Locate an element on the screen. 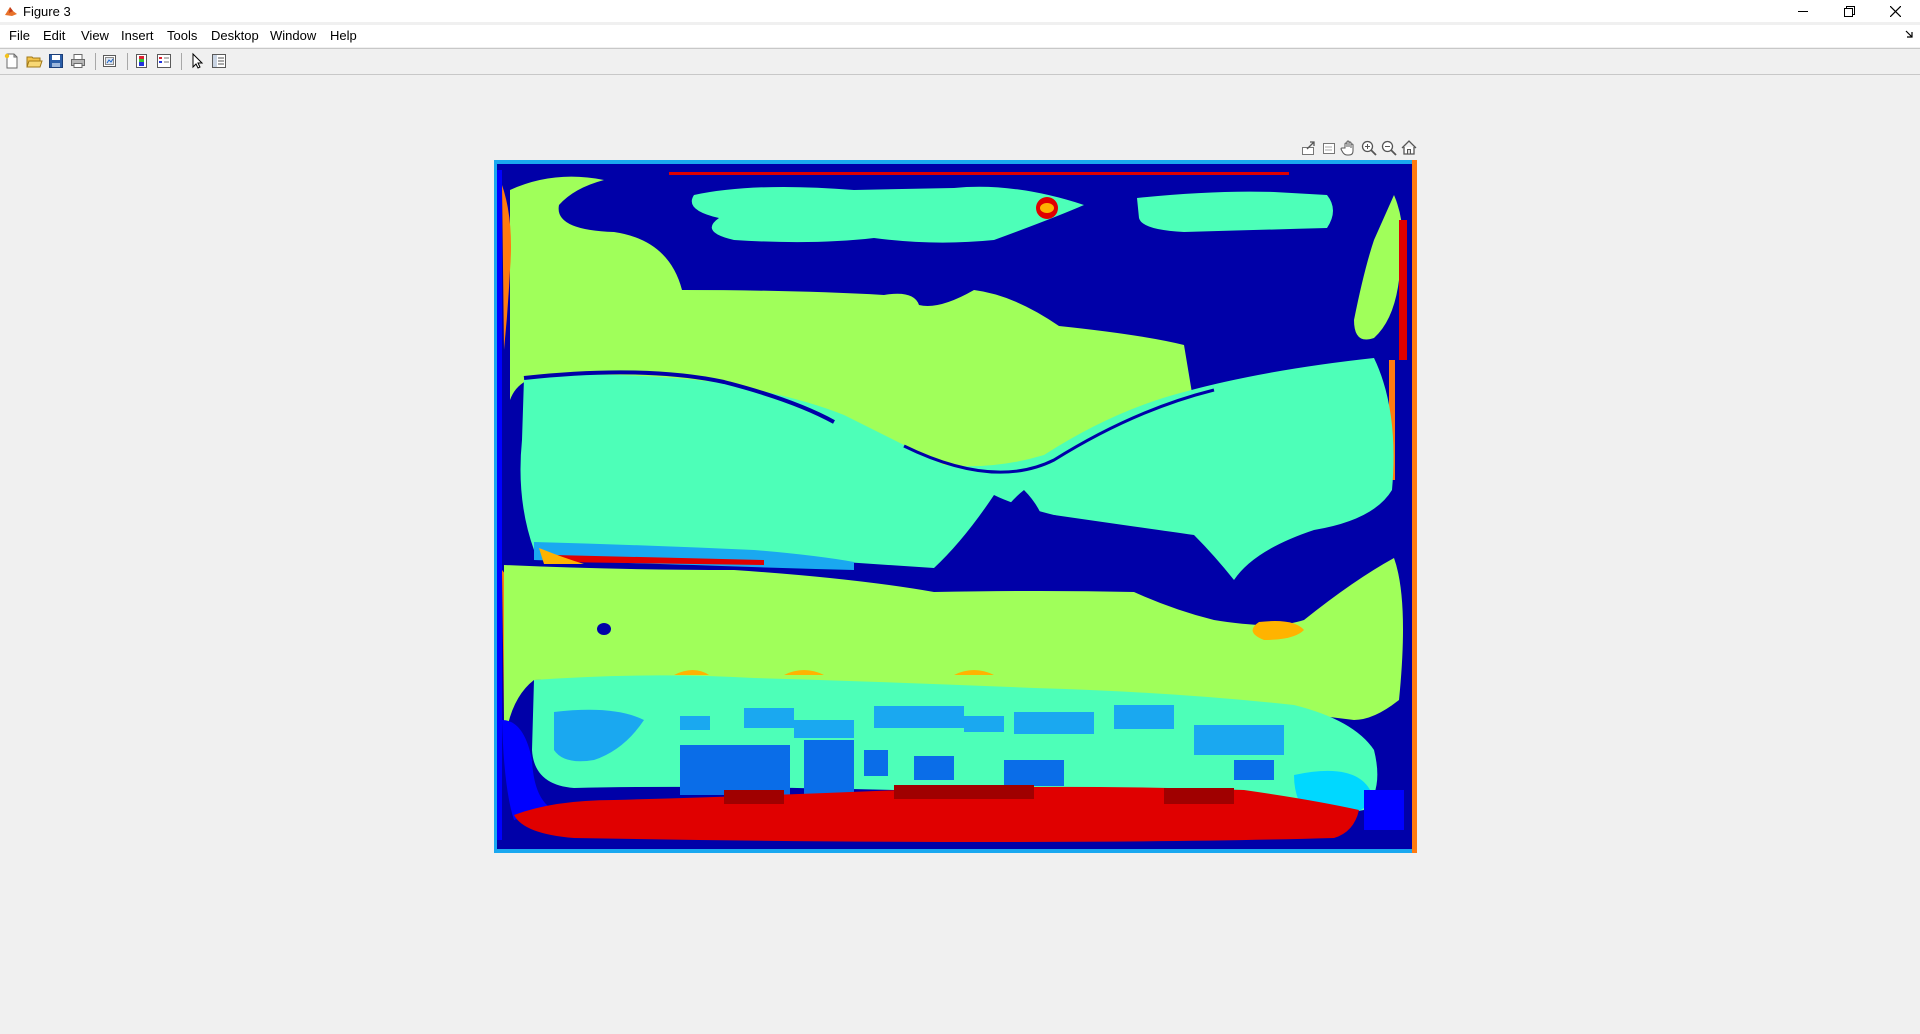  minimize-button is located at coordinates (1803, 11).